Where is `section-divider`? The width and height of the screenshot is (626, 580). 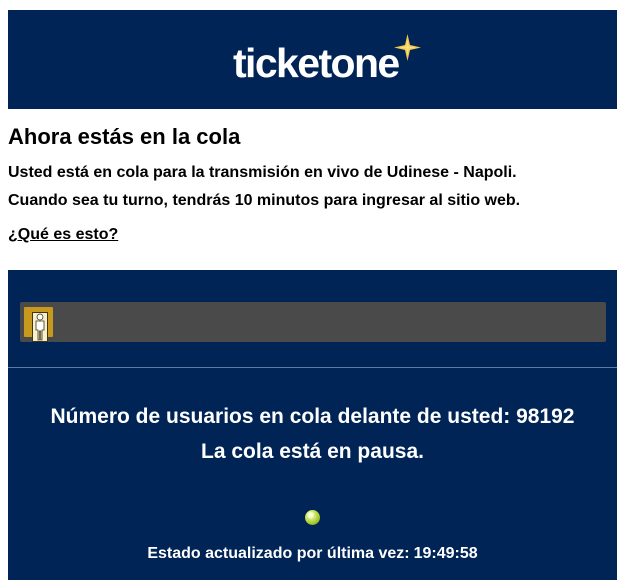
section-divider is located at coordinates (312, 367).